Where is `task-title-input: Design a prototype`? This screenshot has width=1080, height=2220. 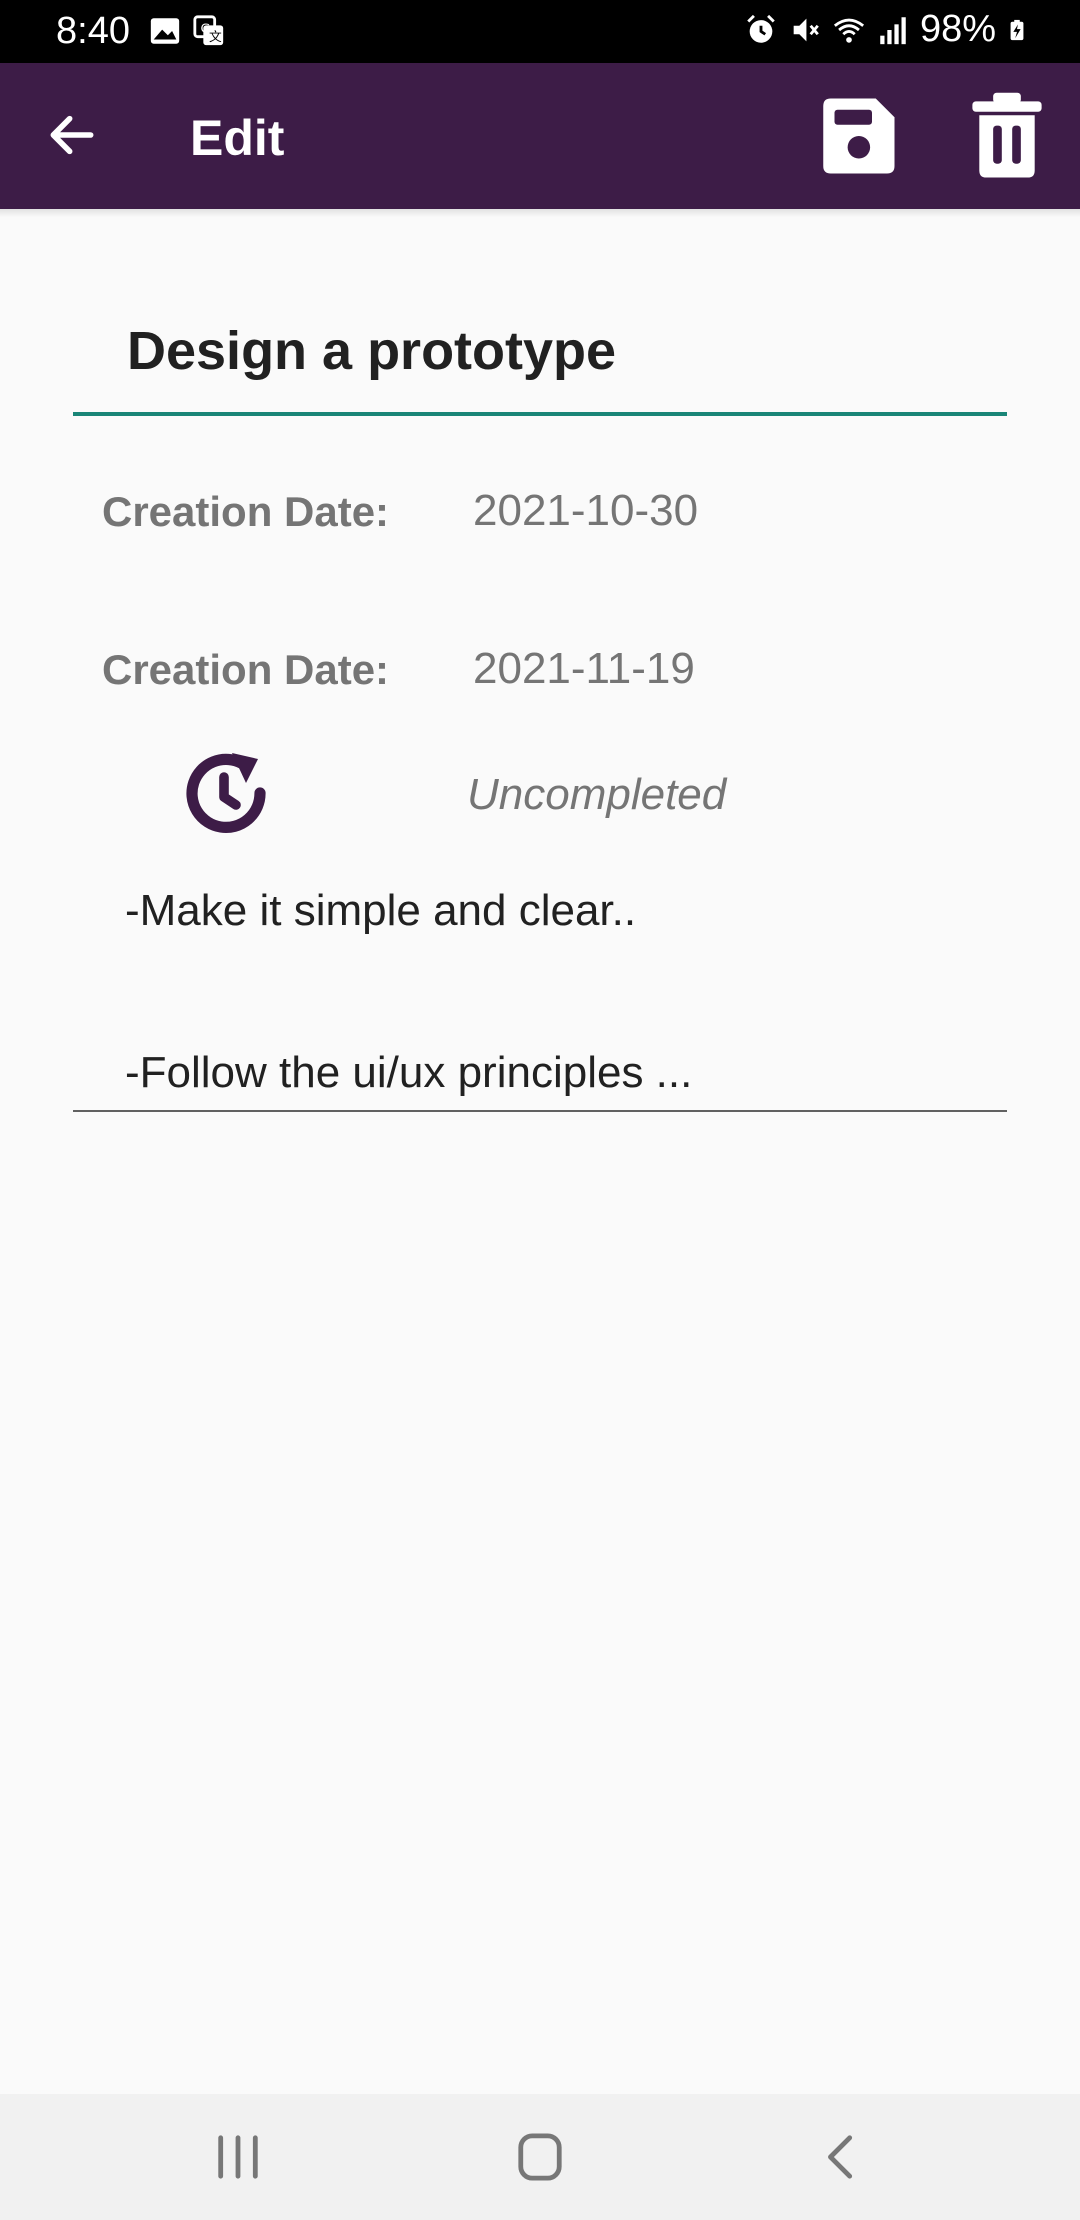
task-title-input: Design a prototype is located at coordinates (540, 363).